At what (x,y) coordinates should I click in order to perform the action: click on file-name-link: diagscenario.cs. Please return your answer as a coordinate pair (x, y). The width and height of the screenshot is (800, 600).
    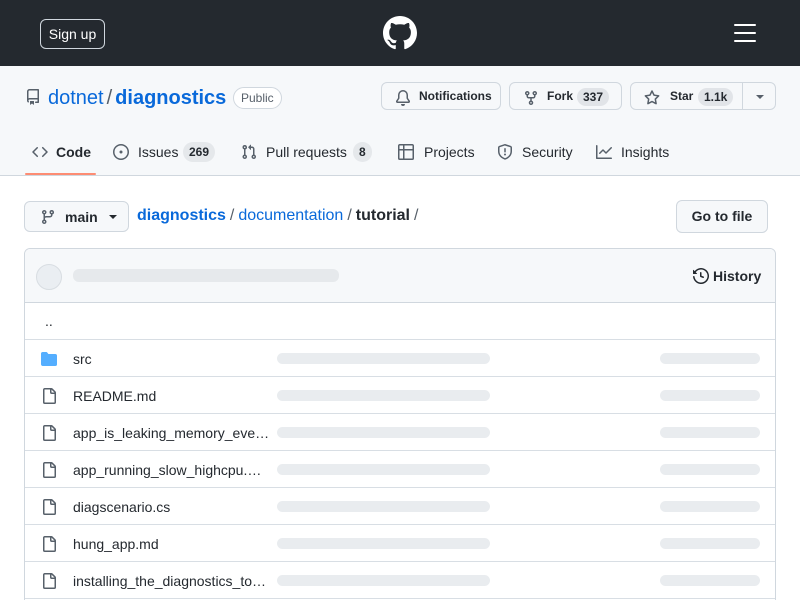
    Looking at the image, I should click on (121, 507).